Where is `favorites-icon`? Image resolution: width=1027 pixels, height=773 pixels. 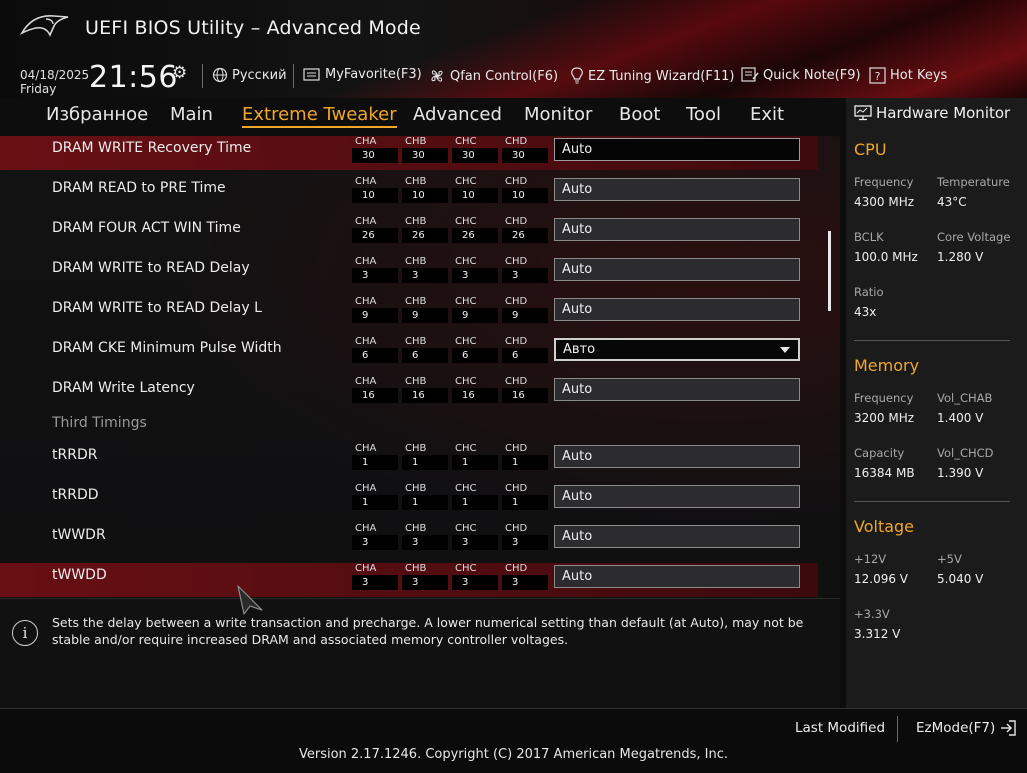 favorites-icon is located at coordinates (311, 74).